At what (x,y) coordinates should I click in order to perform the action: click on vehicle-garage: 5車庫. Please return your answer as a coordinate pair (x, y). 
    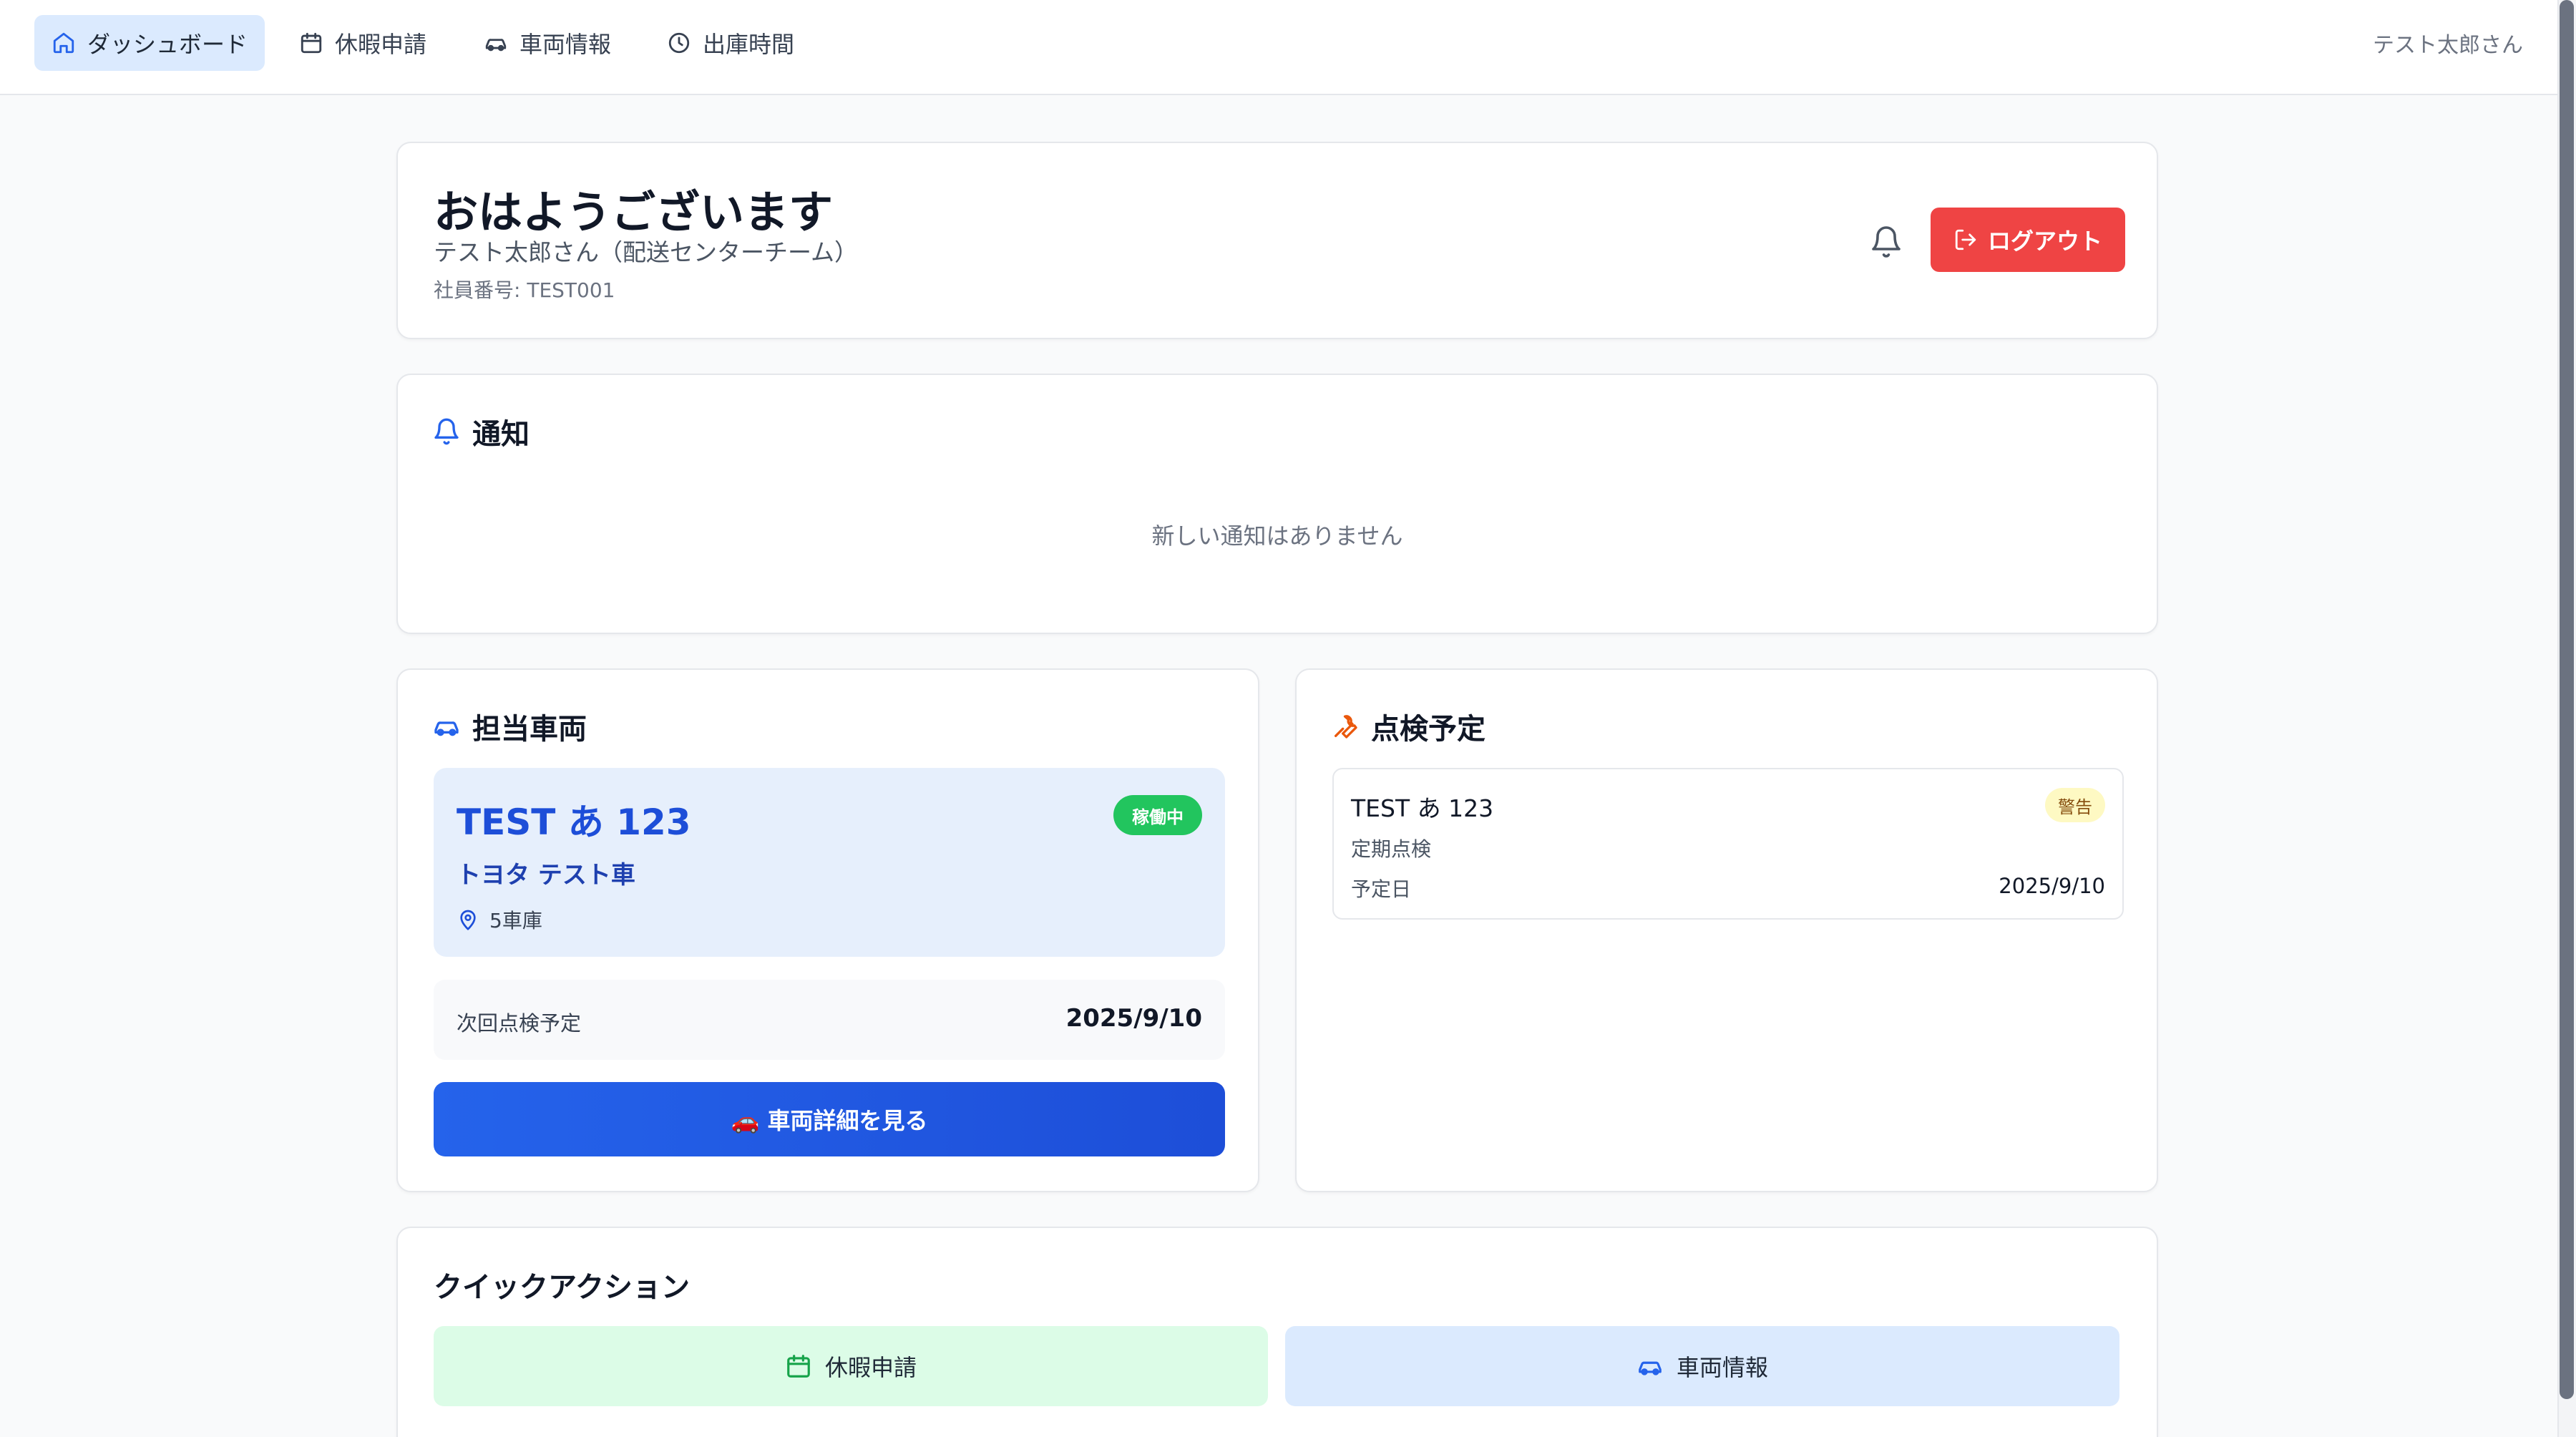
    Looking at the image, I should click on (499, 920).